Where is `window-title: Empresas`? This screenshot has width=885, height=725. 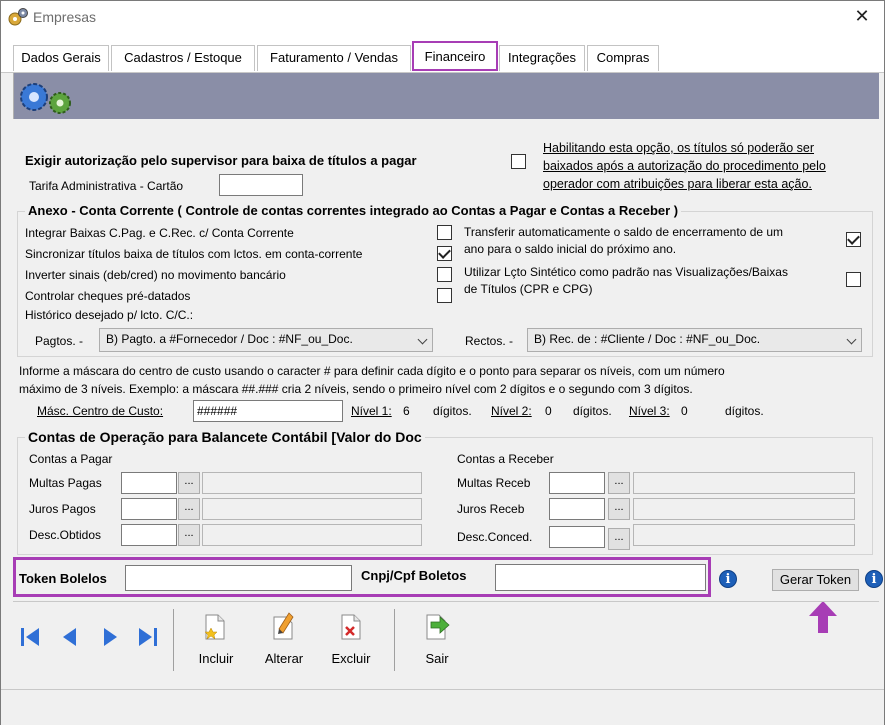
window-title: Empresas is located at coordinates (65, 17).